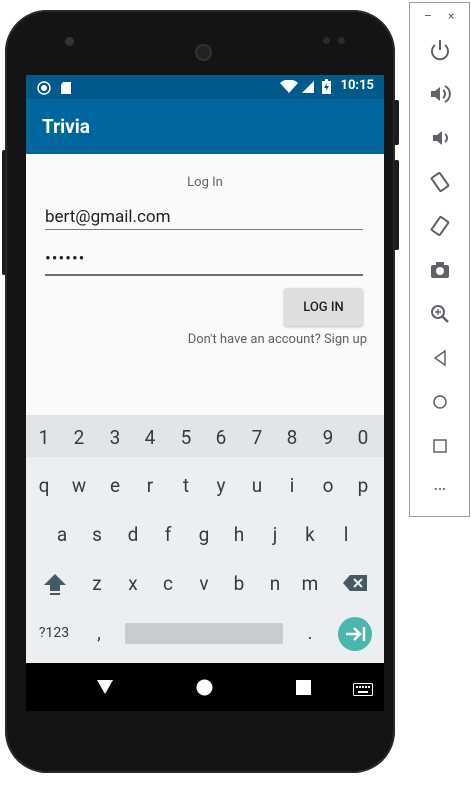 The image size is (471, 785). Describe the element at coordinates (275, 583) in the screenshot. I see `key-n: n` at that location.